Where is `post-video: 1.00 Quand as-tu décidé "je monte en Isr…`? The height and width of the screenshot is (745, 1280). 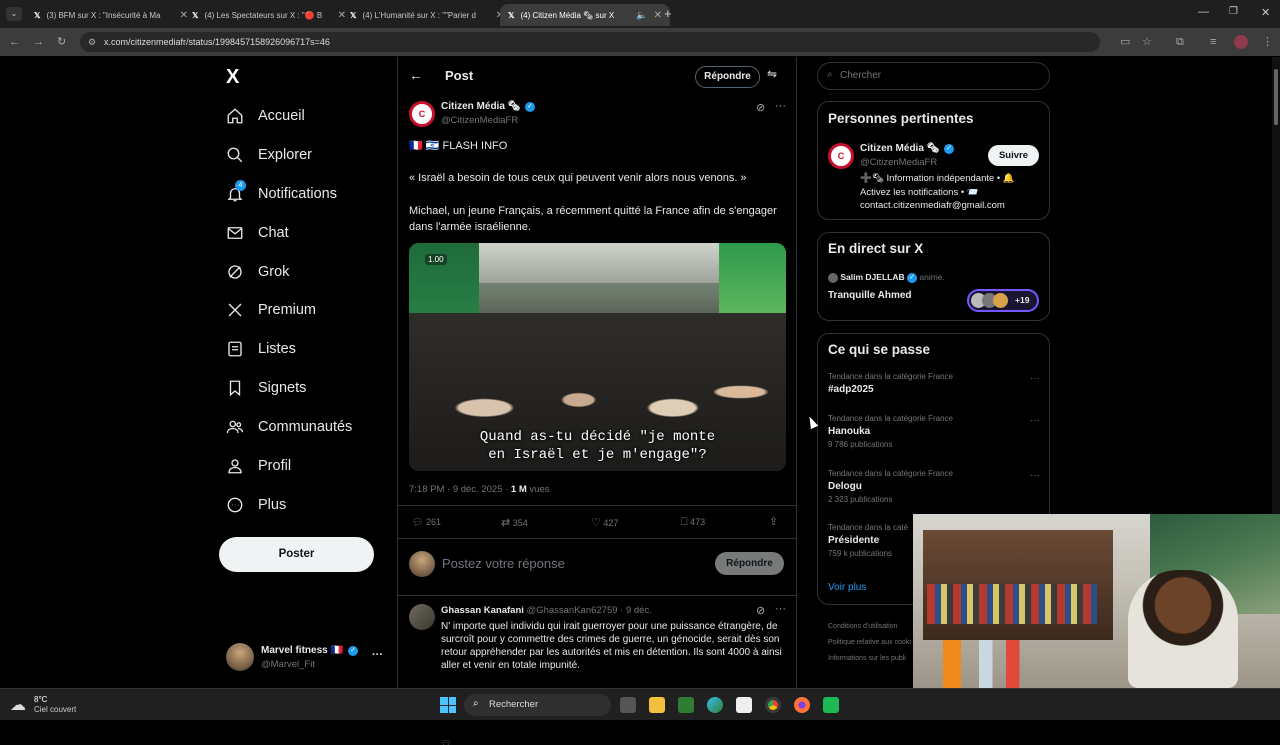 post-video: 1.00 Quand as-tu décidé "je monte en Isr… is located at coordinates (597, 357).